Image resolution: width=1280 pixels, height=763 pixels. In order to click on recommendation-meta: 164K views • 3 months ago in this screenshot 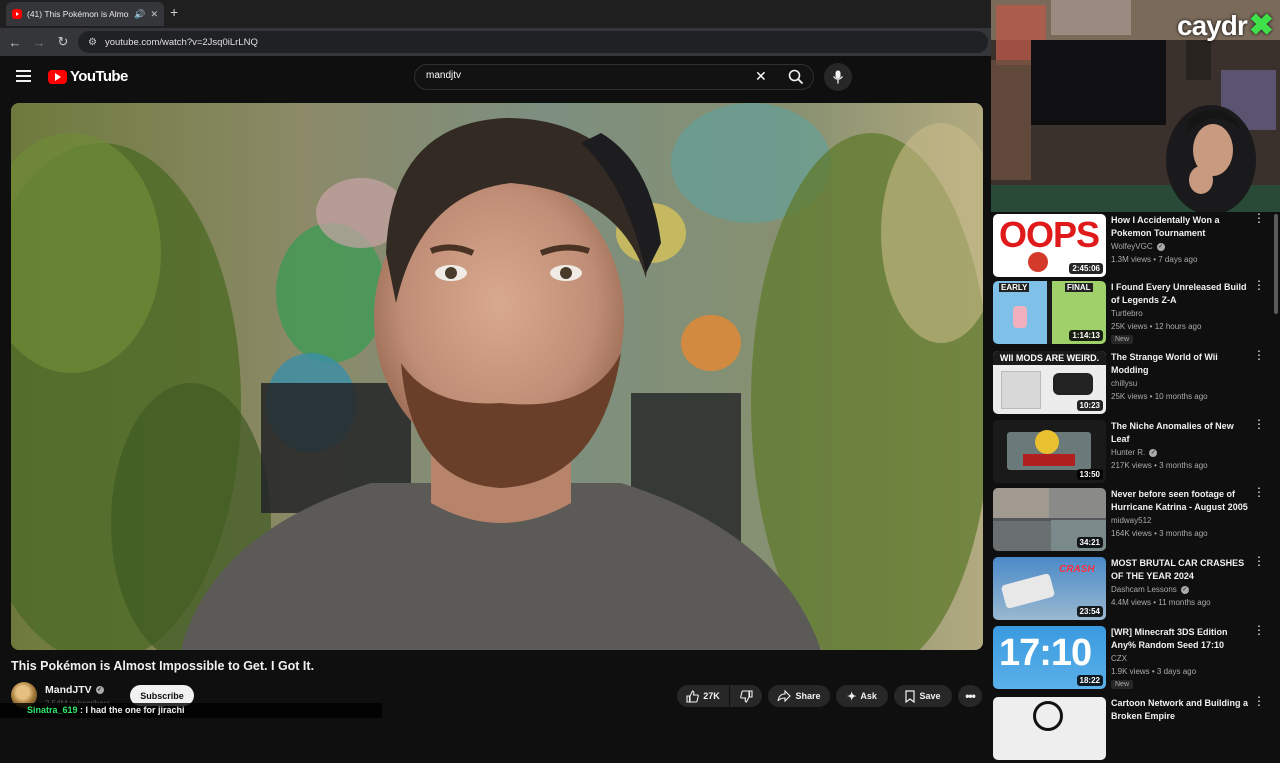, I will do `click(1159, 533)`.